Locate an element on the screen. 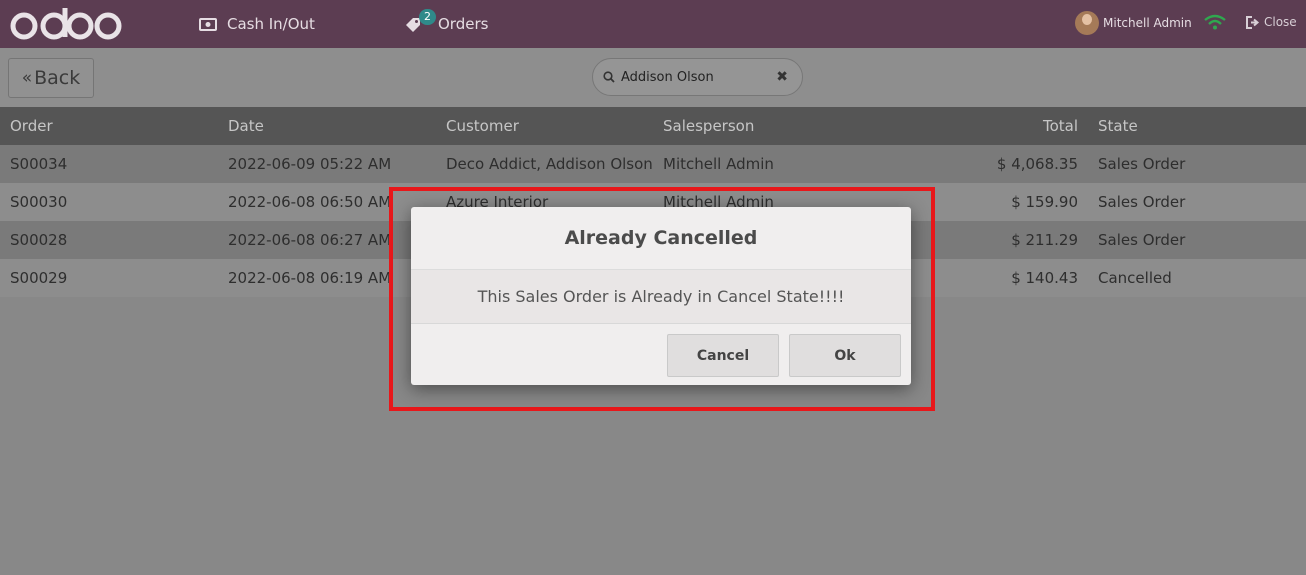 Image resolution: width=1306 pixels, height=575 pixels. order-total: $ 140.43 is located at coordinates (1044, 278).